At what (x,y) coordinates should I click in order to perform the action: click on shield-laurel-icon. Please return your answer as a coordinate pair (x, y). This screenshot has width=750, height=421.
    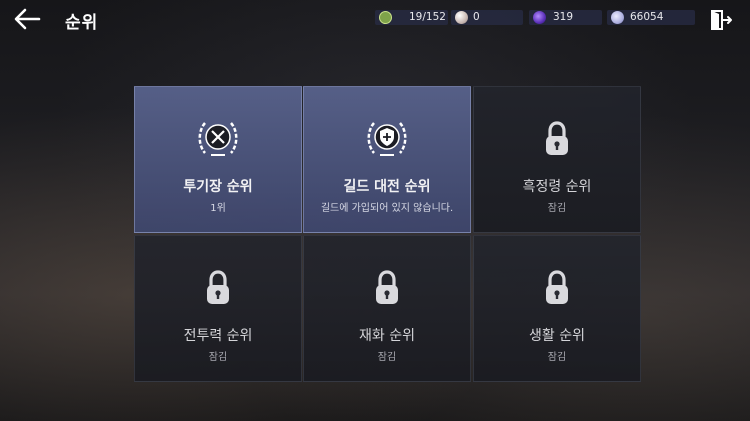
    Looking at the image, I should click on (387, 139).